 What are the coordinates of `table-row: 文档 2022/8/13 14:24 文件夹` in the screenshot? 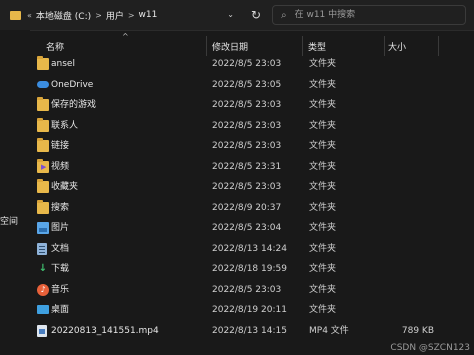 It's located at (252, 249).